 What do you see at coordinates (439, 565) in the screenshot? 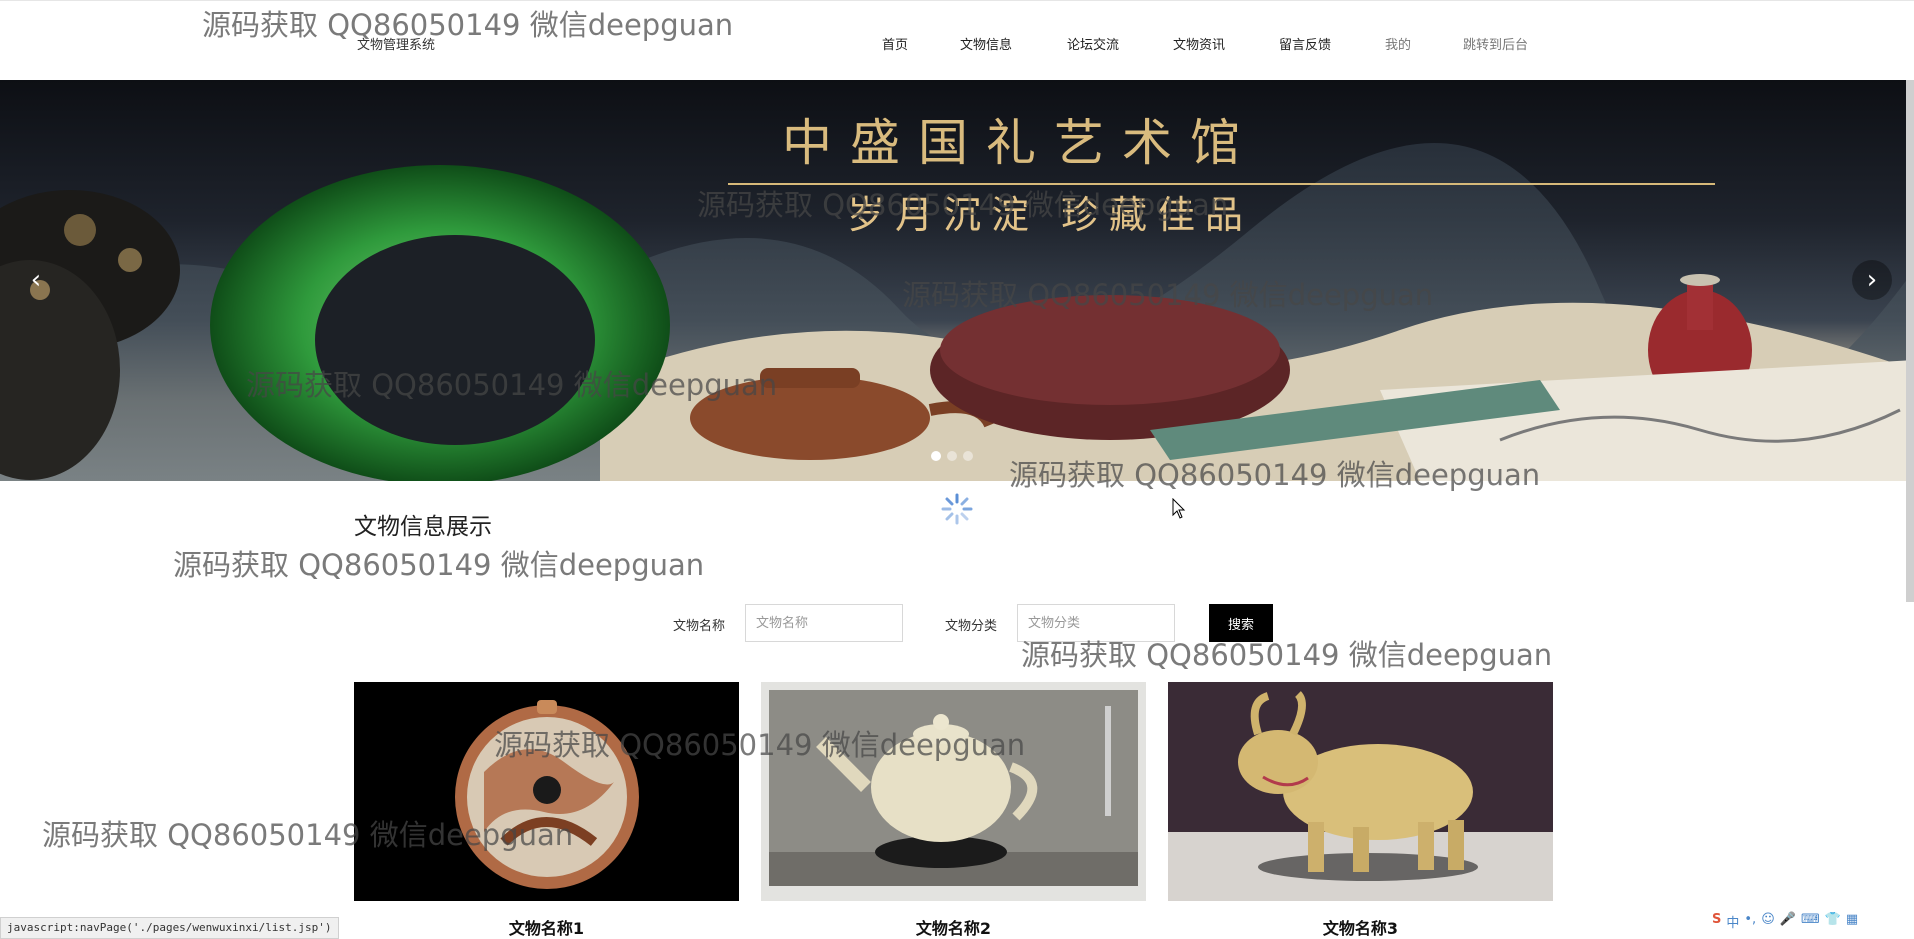
I see `watermark-text: 源码获取 QQ86050149 微信deepguan` at bounding box center [439, 565].